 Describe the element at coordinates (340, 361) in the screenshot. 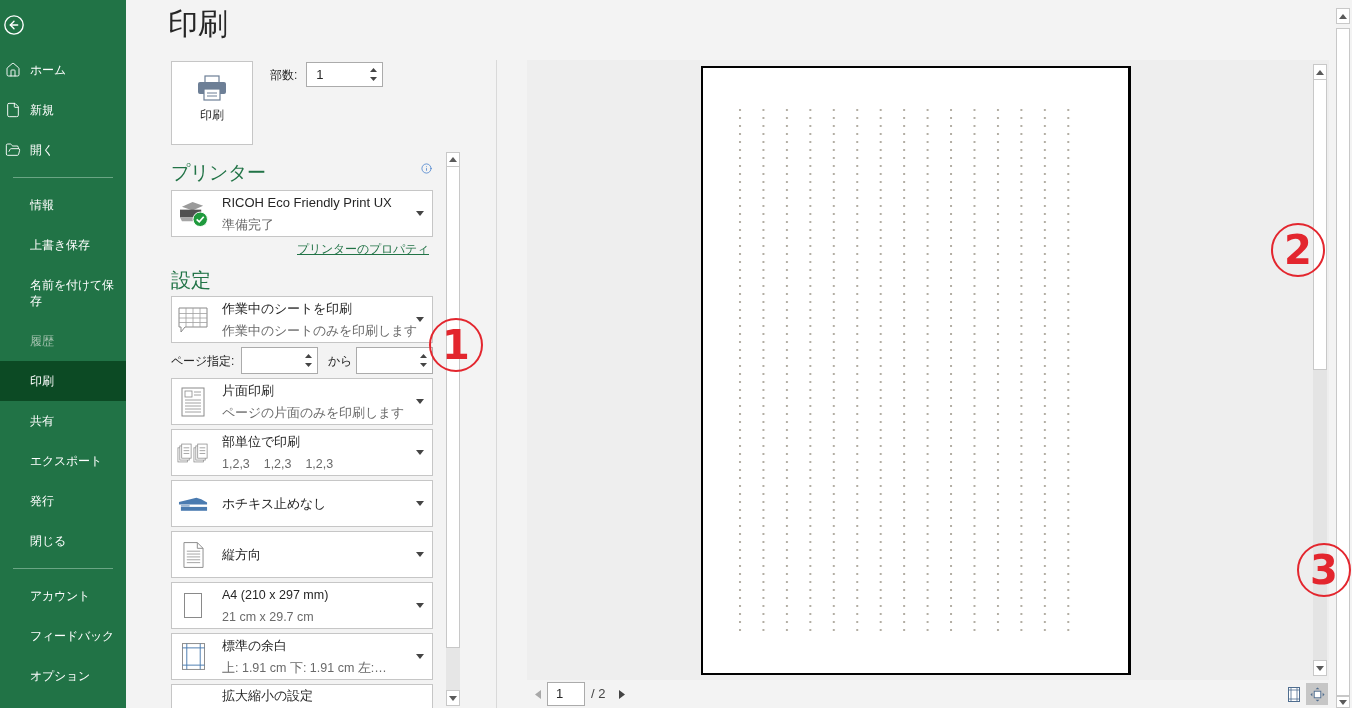

I see `range-to-label: から` at that location.